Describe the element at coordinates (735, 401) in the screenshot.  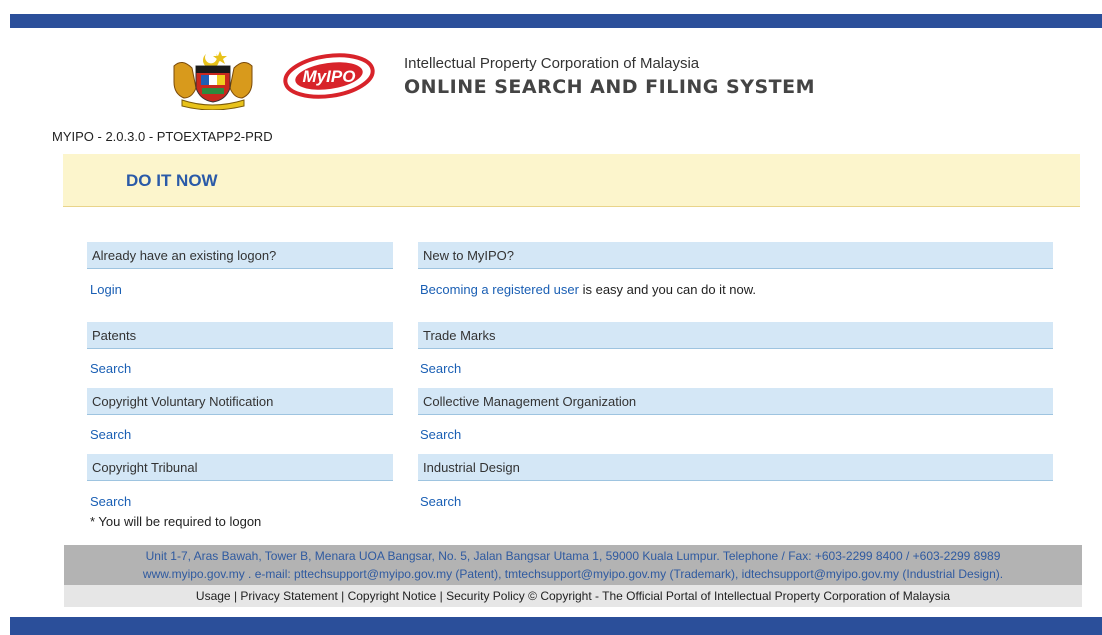
I see `section-header-cmo: Collective Management Organization` at that location.